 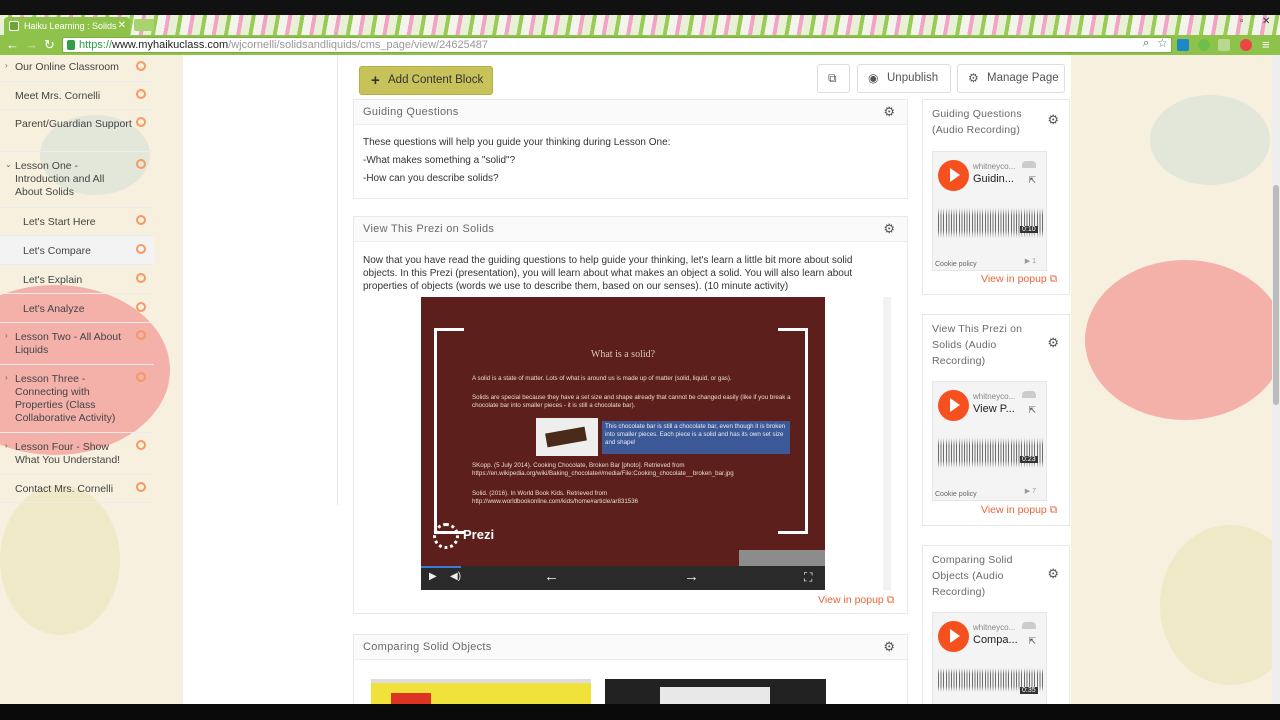 I want to click on extension-red-icon, so click(x=1246, y=45).